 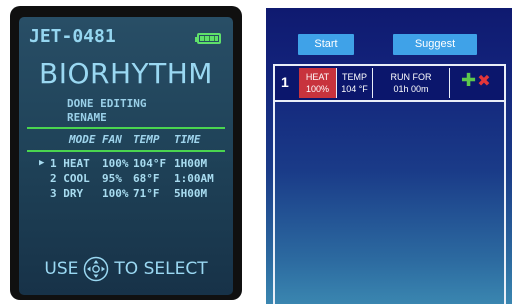 What do you see at coordinates (411, 83) in the screenshot?
I see `run-for-cell: RUN FOR 01h 00m` at bounding box center [411, 83].